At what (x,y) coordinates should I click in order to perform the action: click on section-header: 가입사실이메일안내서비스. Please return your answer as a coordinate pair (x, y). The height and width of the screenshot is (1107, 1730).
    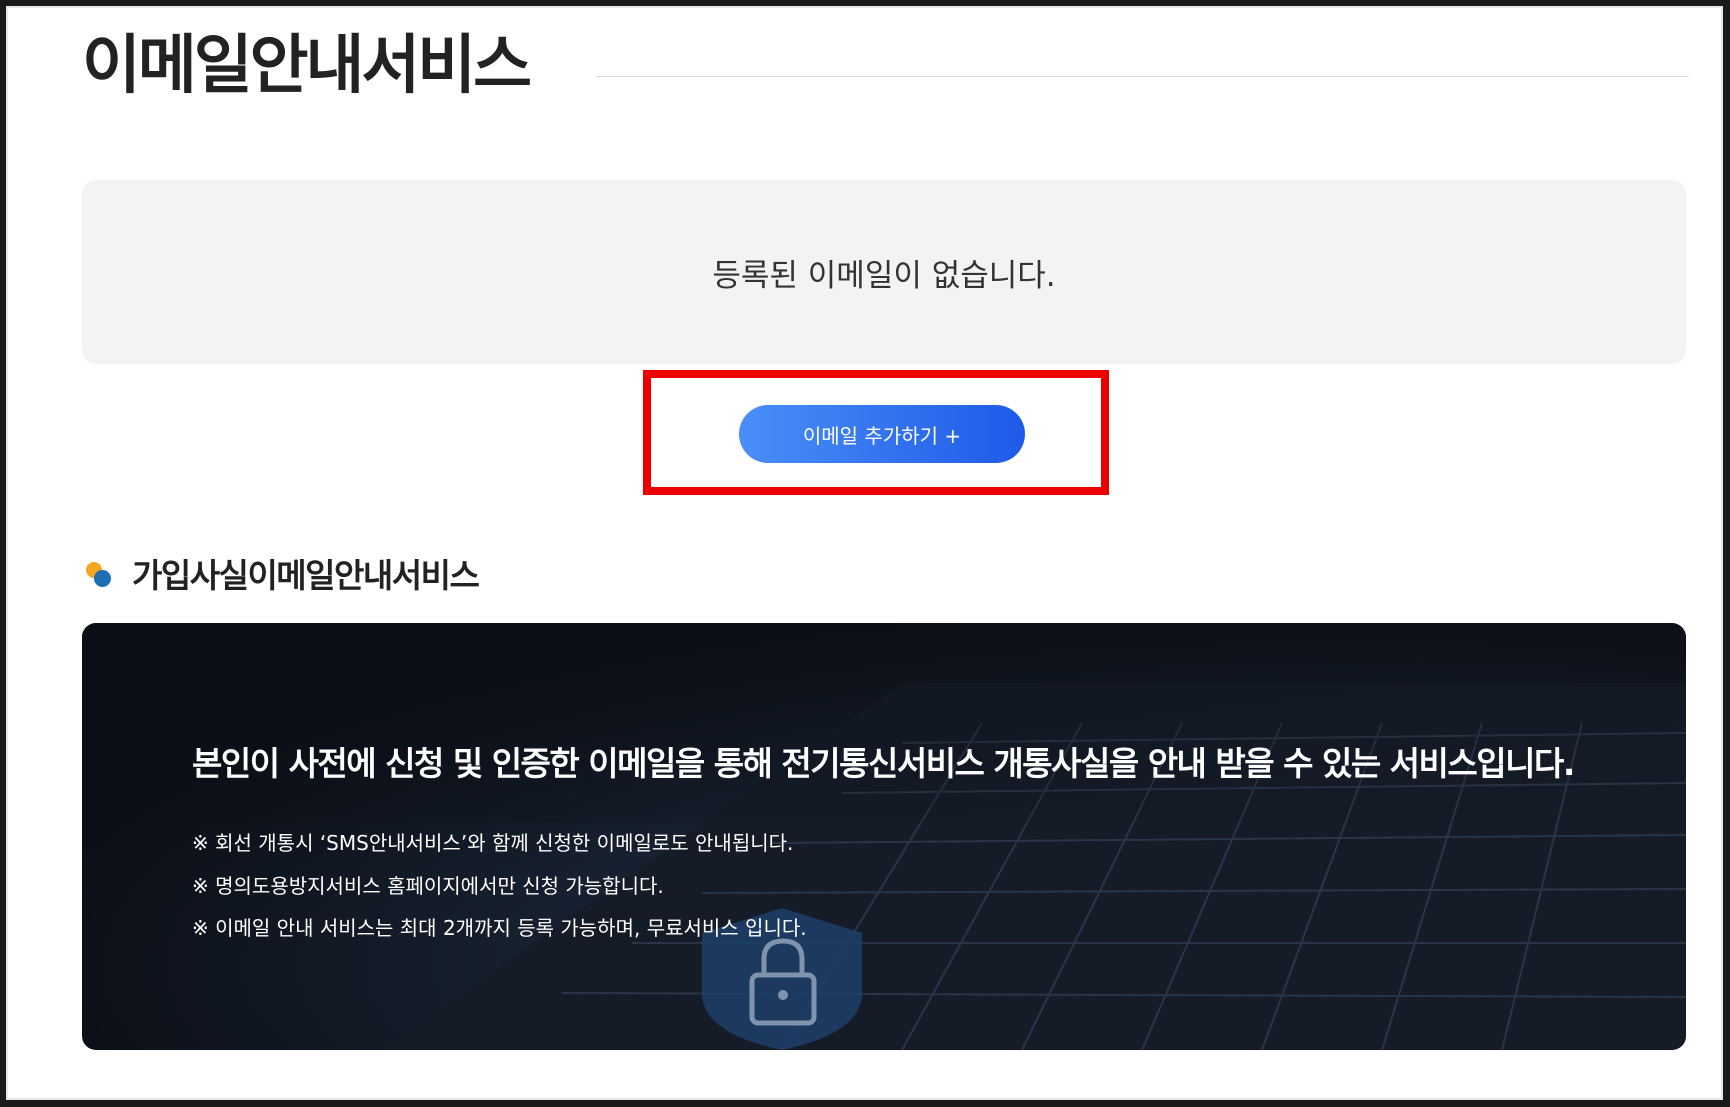
    Looking at the image, I should click on (282, 573).